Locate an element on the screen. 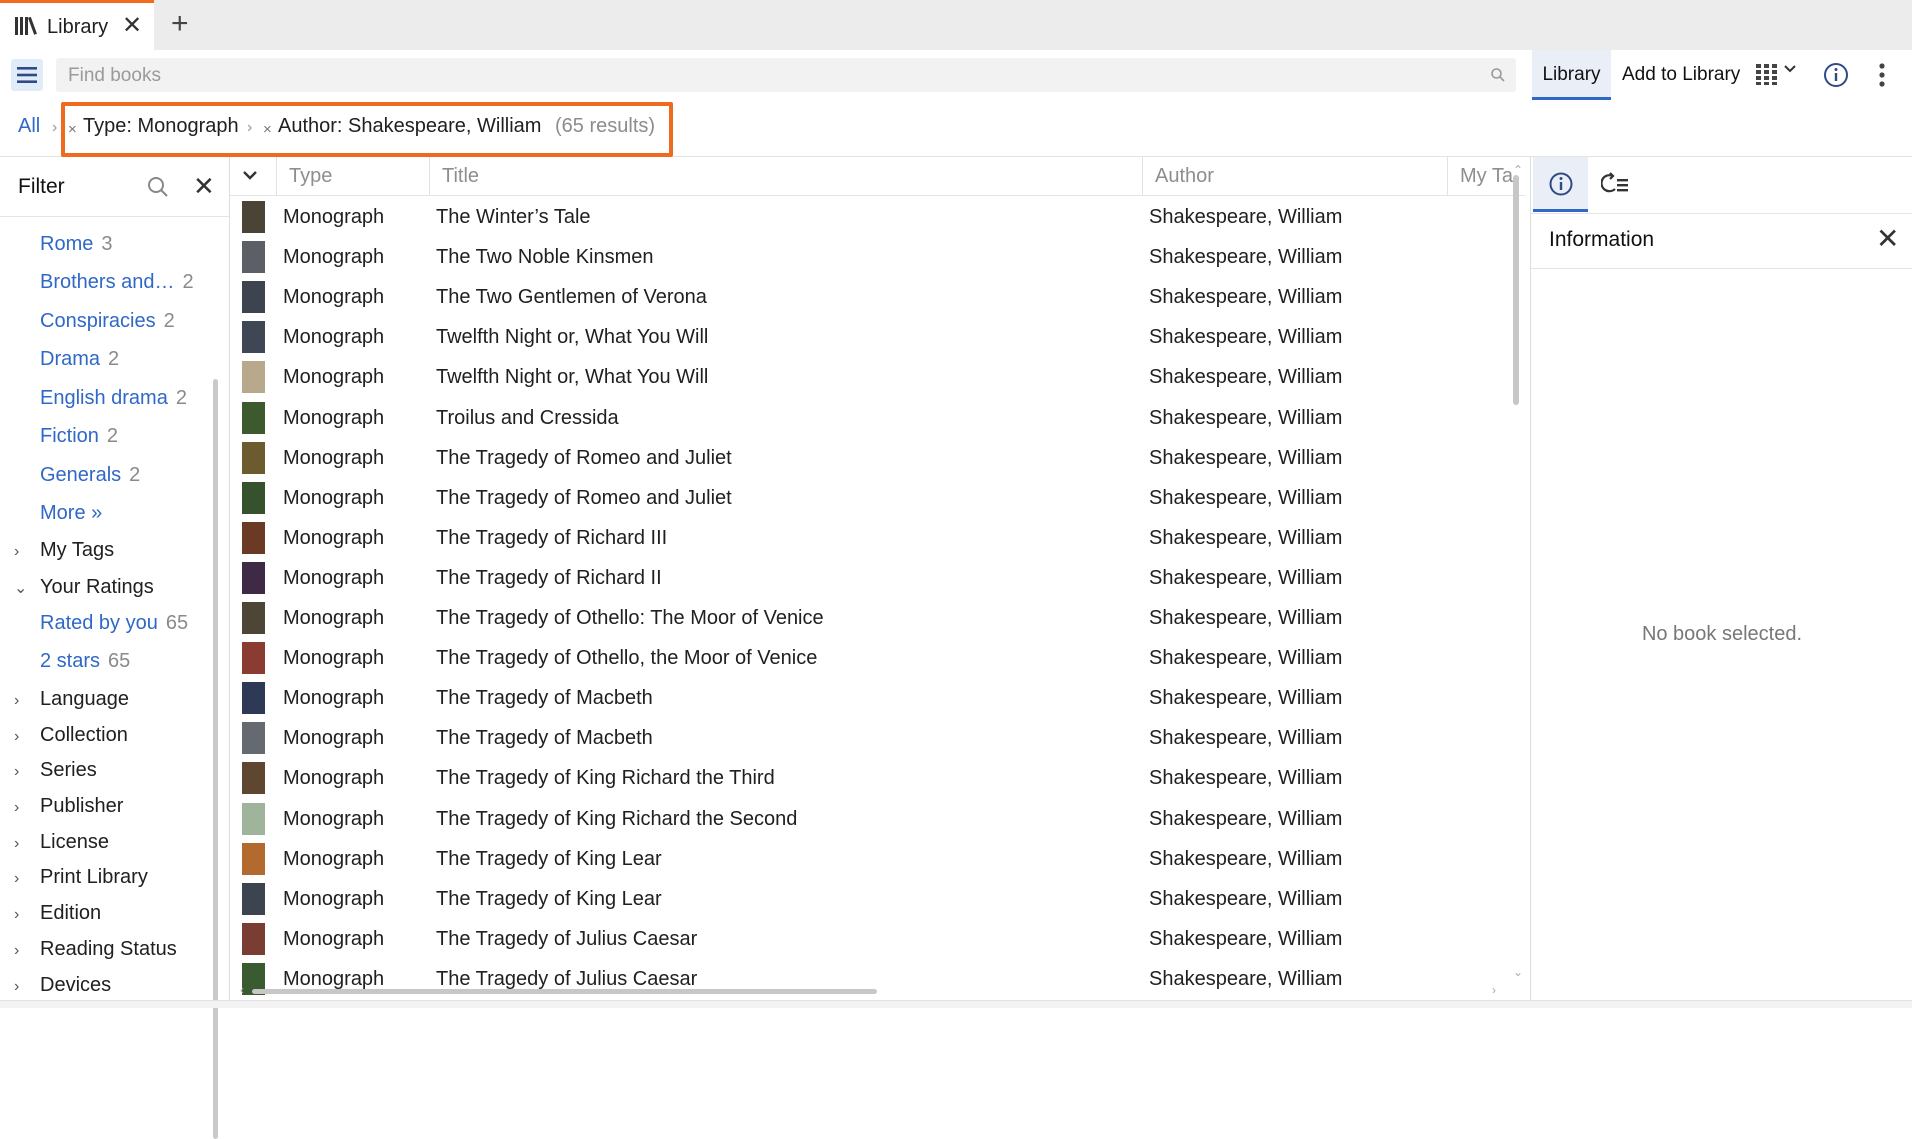  history-list-icon is located at coordinates (1615, 186).